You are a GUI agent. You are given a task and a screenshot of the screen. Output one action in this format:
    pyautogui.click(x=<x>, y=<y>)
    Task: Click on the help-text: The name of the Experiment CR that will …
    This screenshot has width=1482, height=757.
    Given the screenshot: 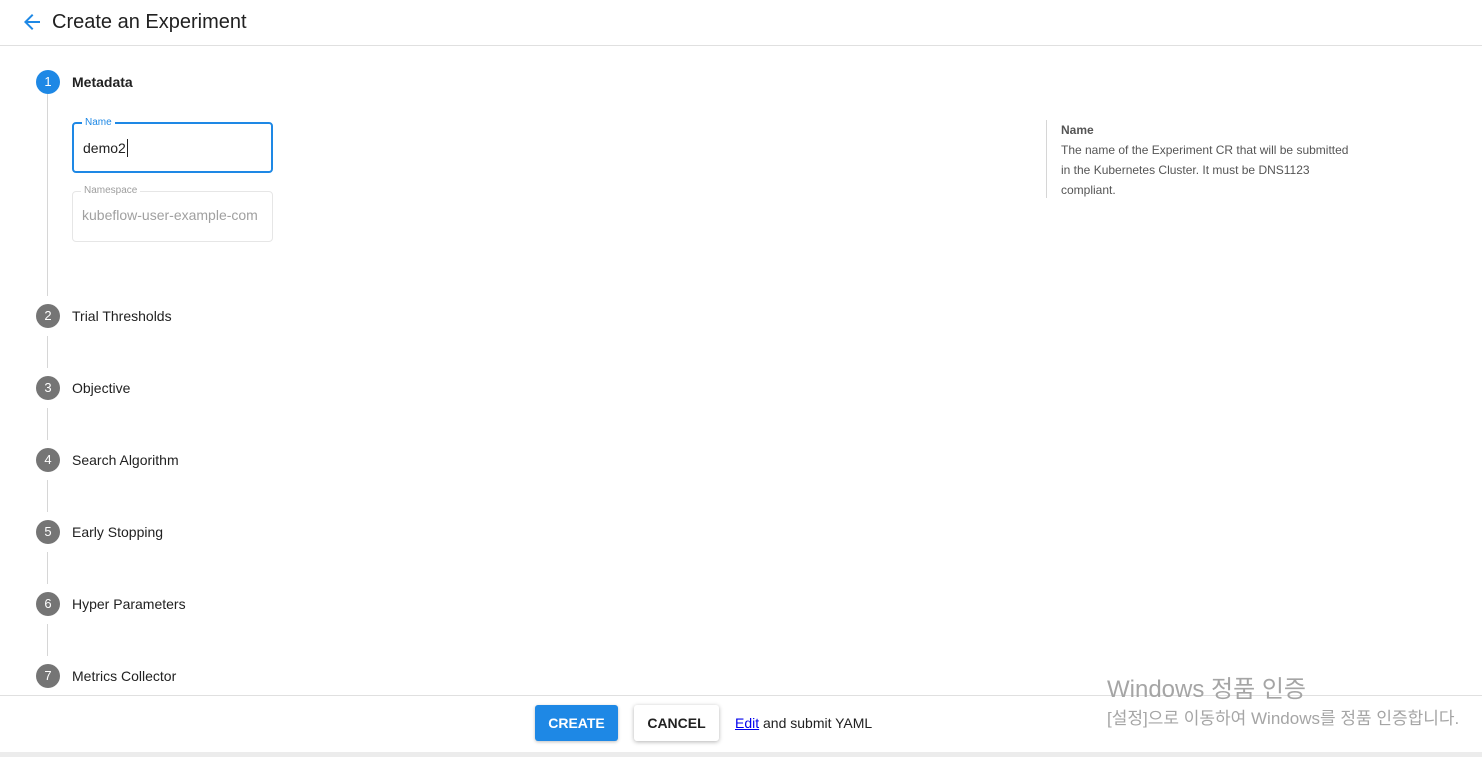 What is the action you would take?
    pyautogui.click(x=1205, y=170)
    